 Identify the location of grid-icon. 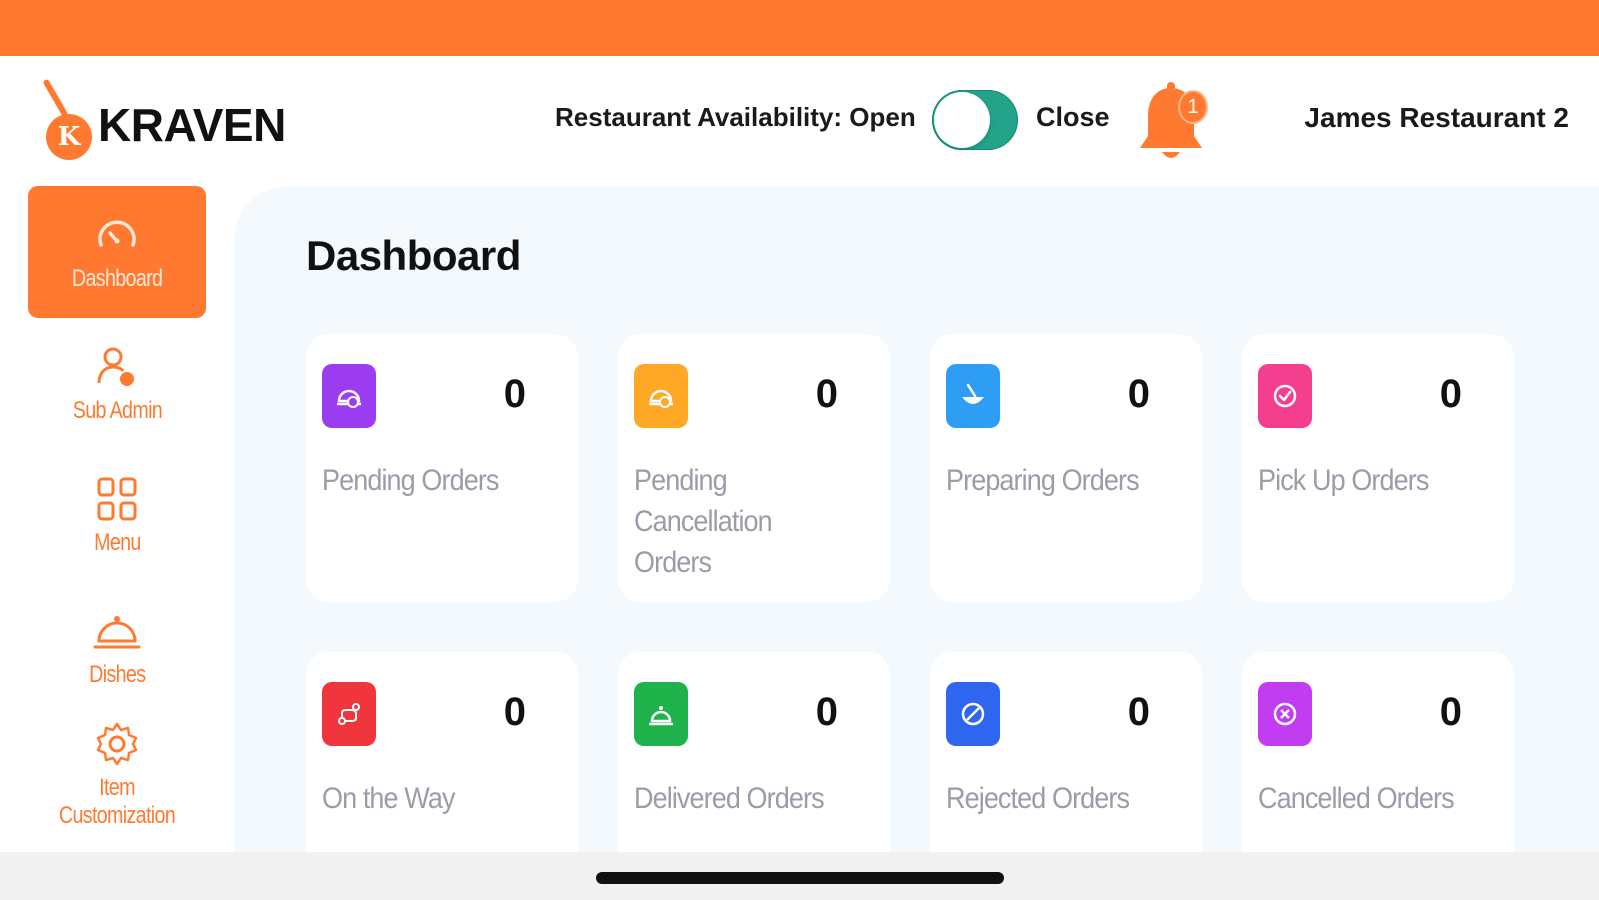
(117, 499).